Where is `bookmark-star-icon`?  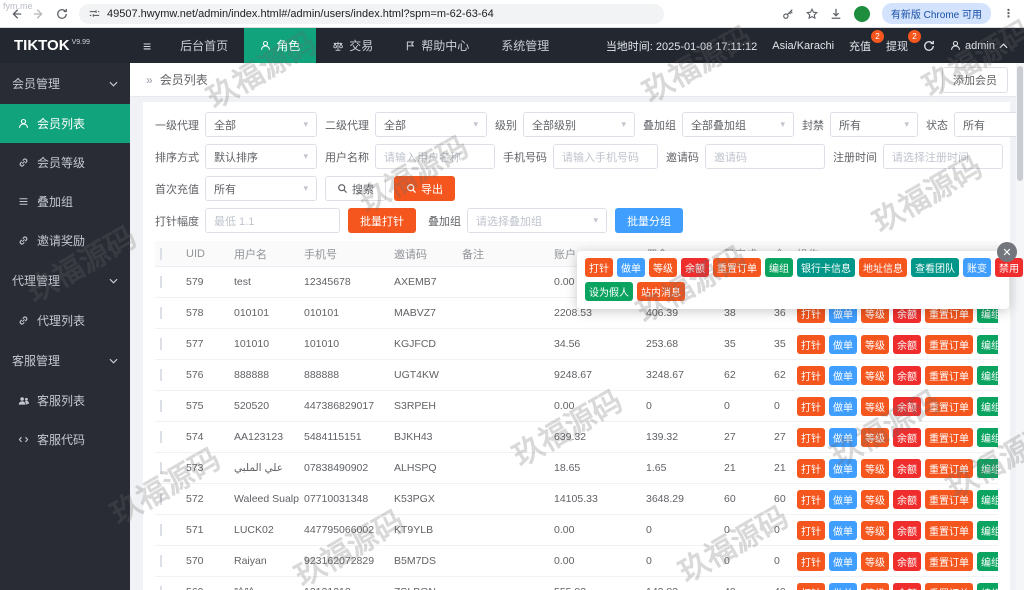 bookmark-star-icon is located at coordinates (811, 13).